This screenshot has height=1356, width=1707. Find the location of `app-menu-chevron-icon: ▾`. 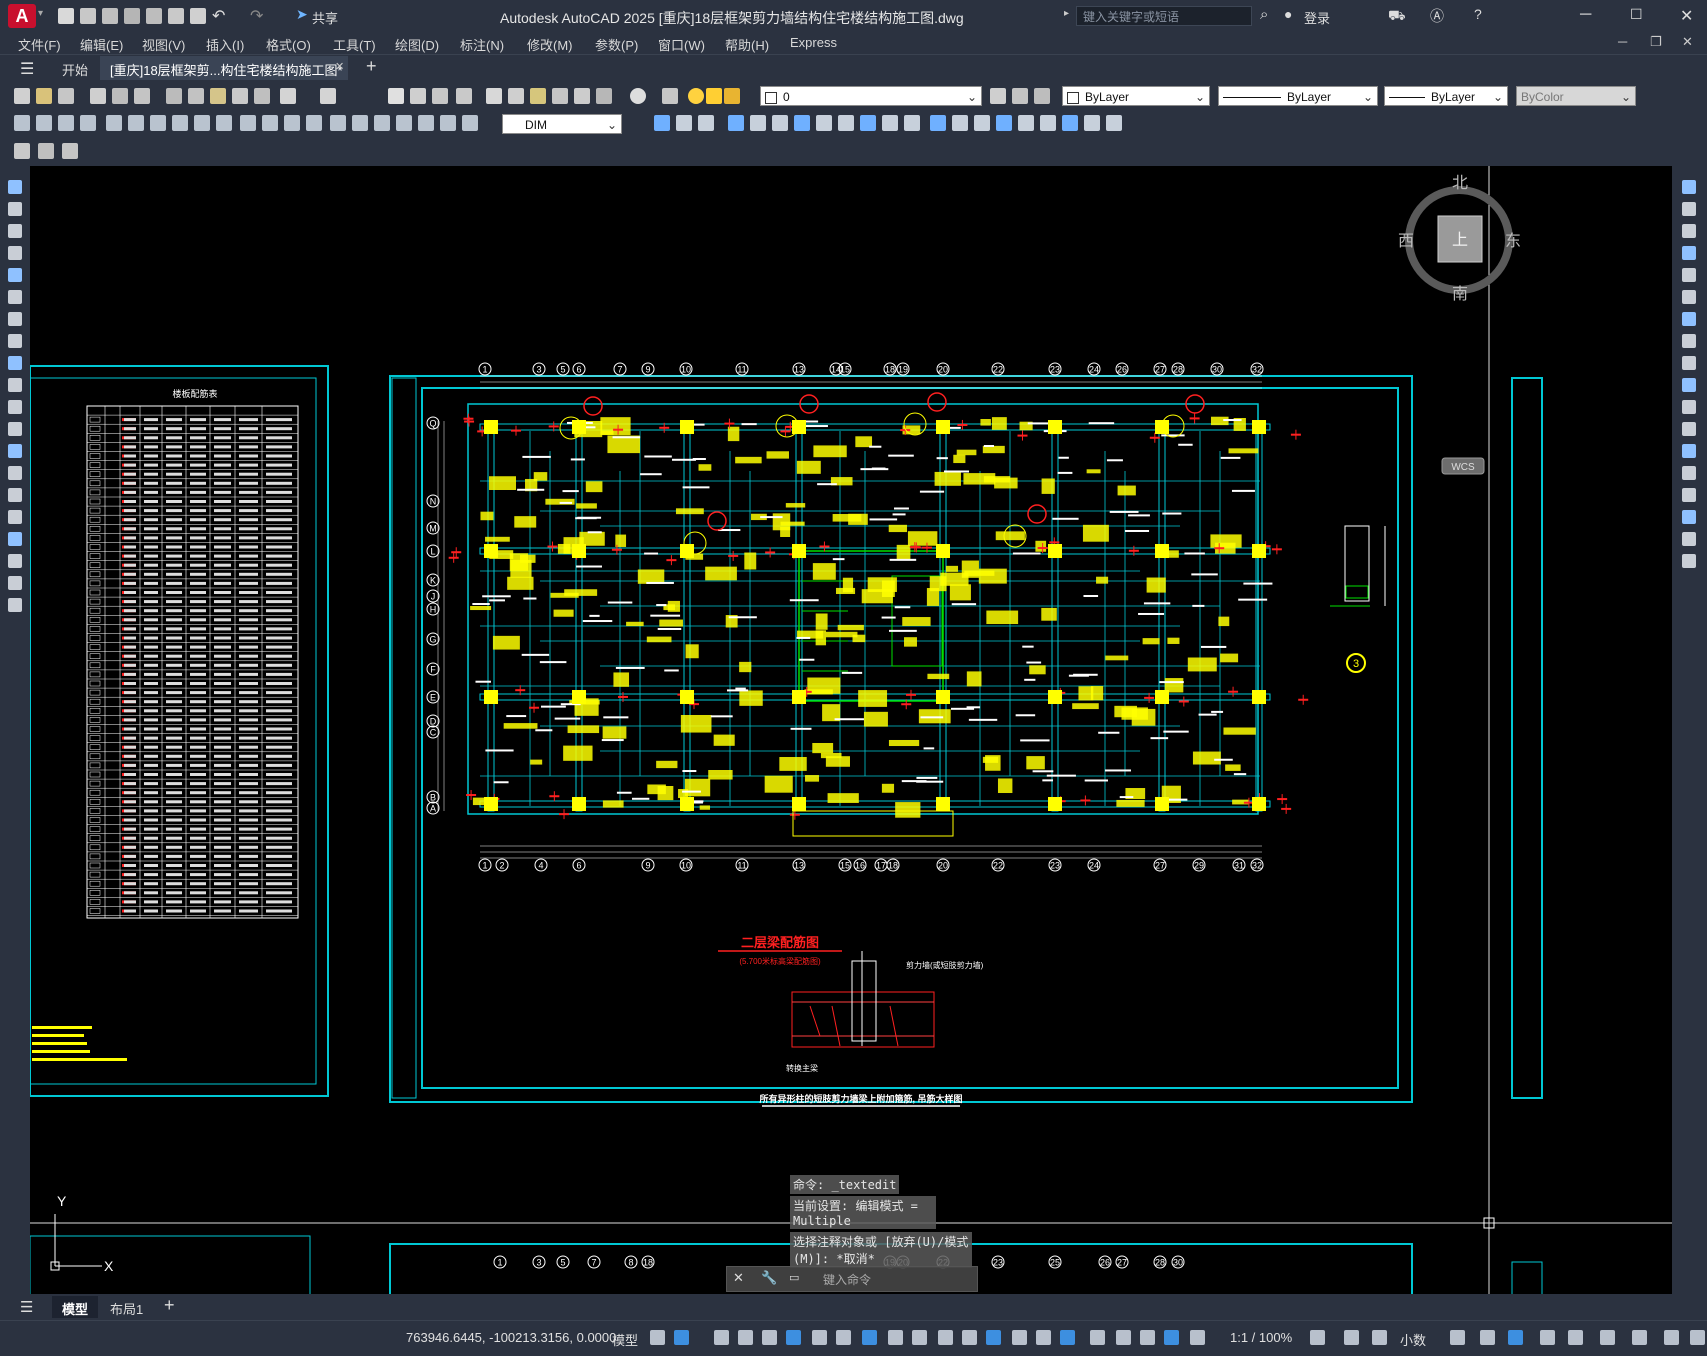

app-menu-chevron-icon: ▾ is located at coordinates (40, 13).